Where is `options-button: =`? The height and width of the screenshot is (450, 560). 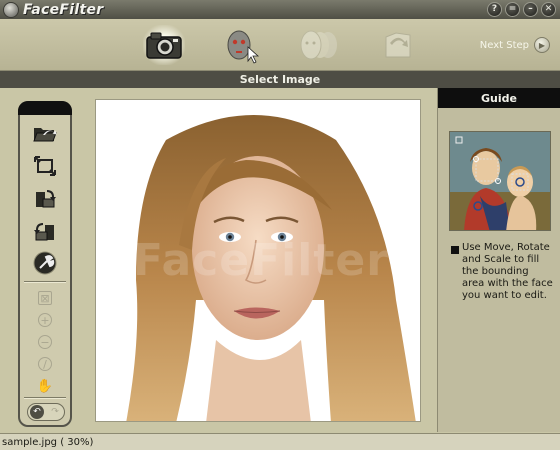 options-button: = is located at coordinates (512, 9).